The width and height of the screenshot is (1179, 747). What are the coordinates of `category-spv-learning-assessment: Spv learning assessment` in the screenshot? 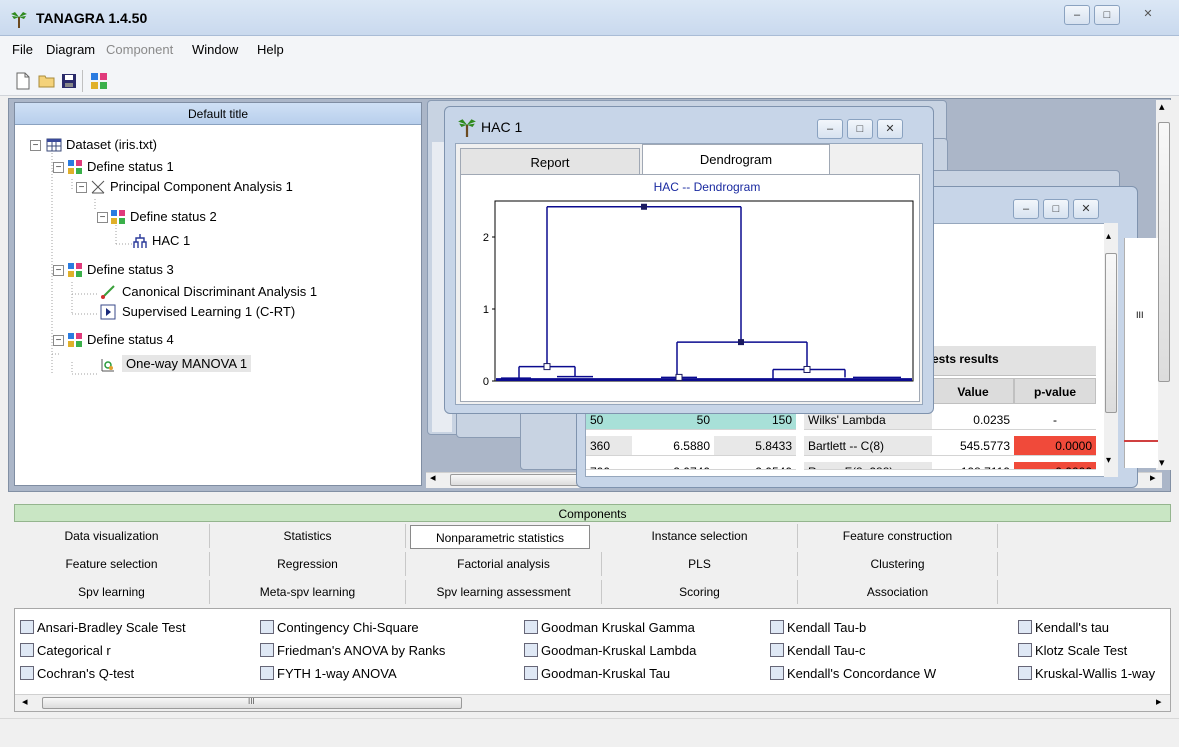 It's located at (504, 592).